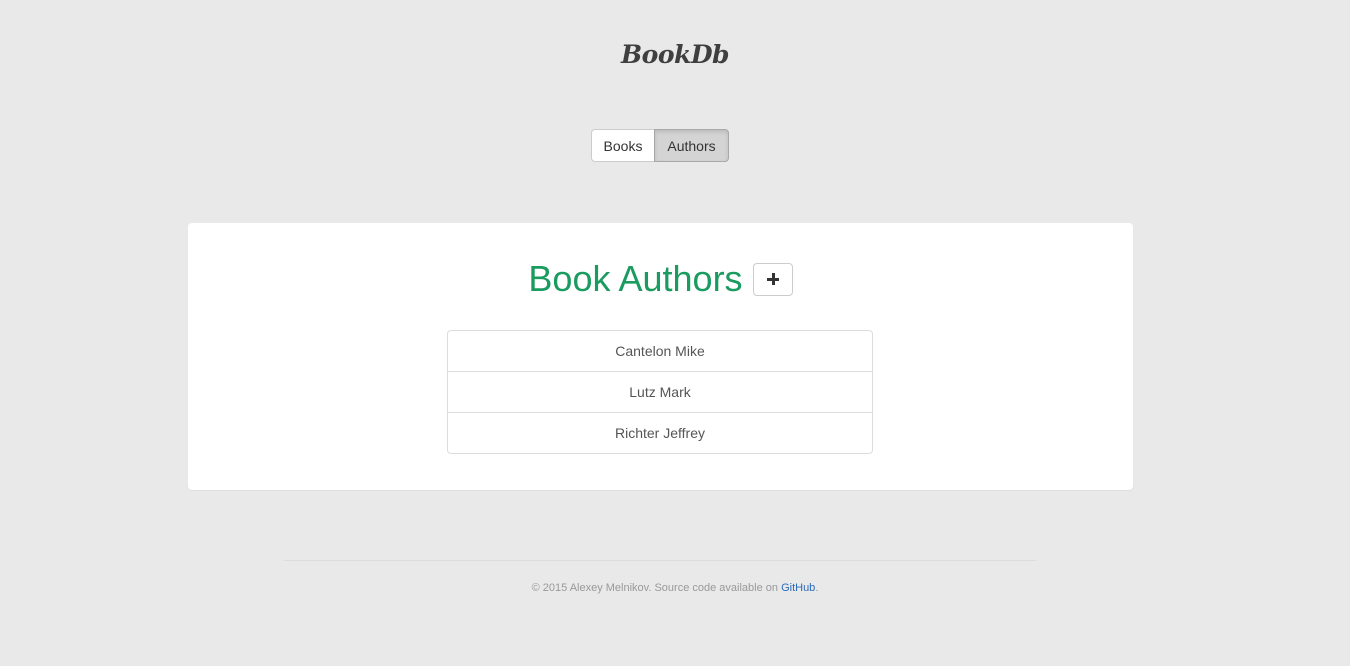 This screenshot has height=666, width=1350. What do you see at coordinates (623, 145) in the screenshot?
I see `nav-books-button: Books` at bounding box center [623, 145].